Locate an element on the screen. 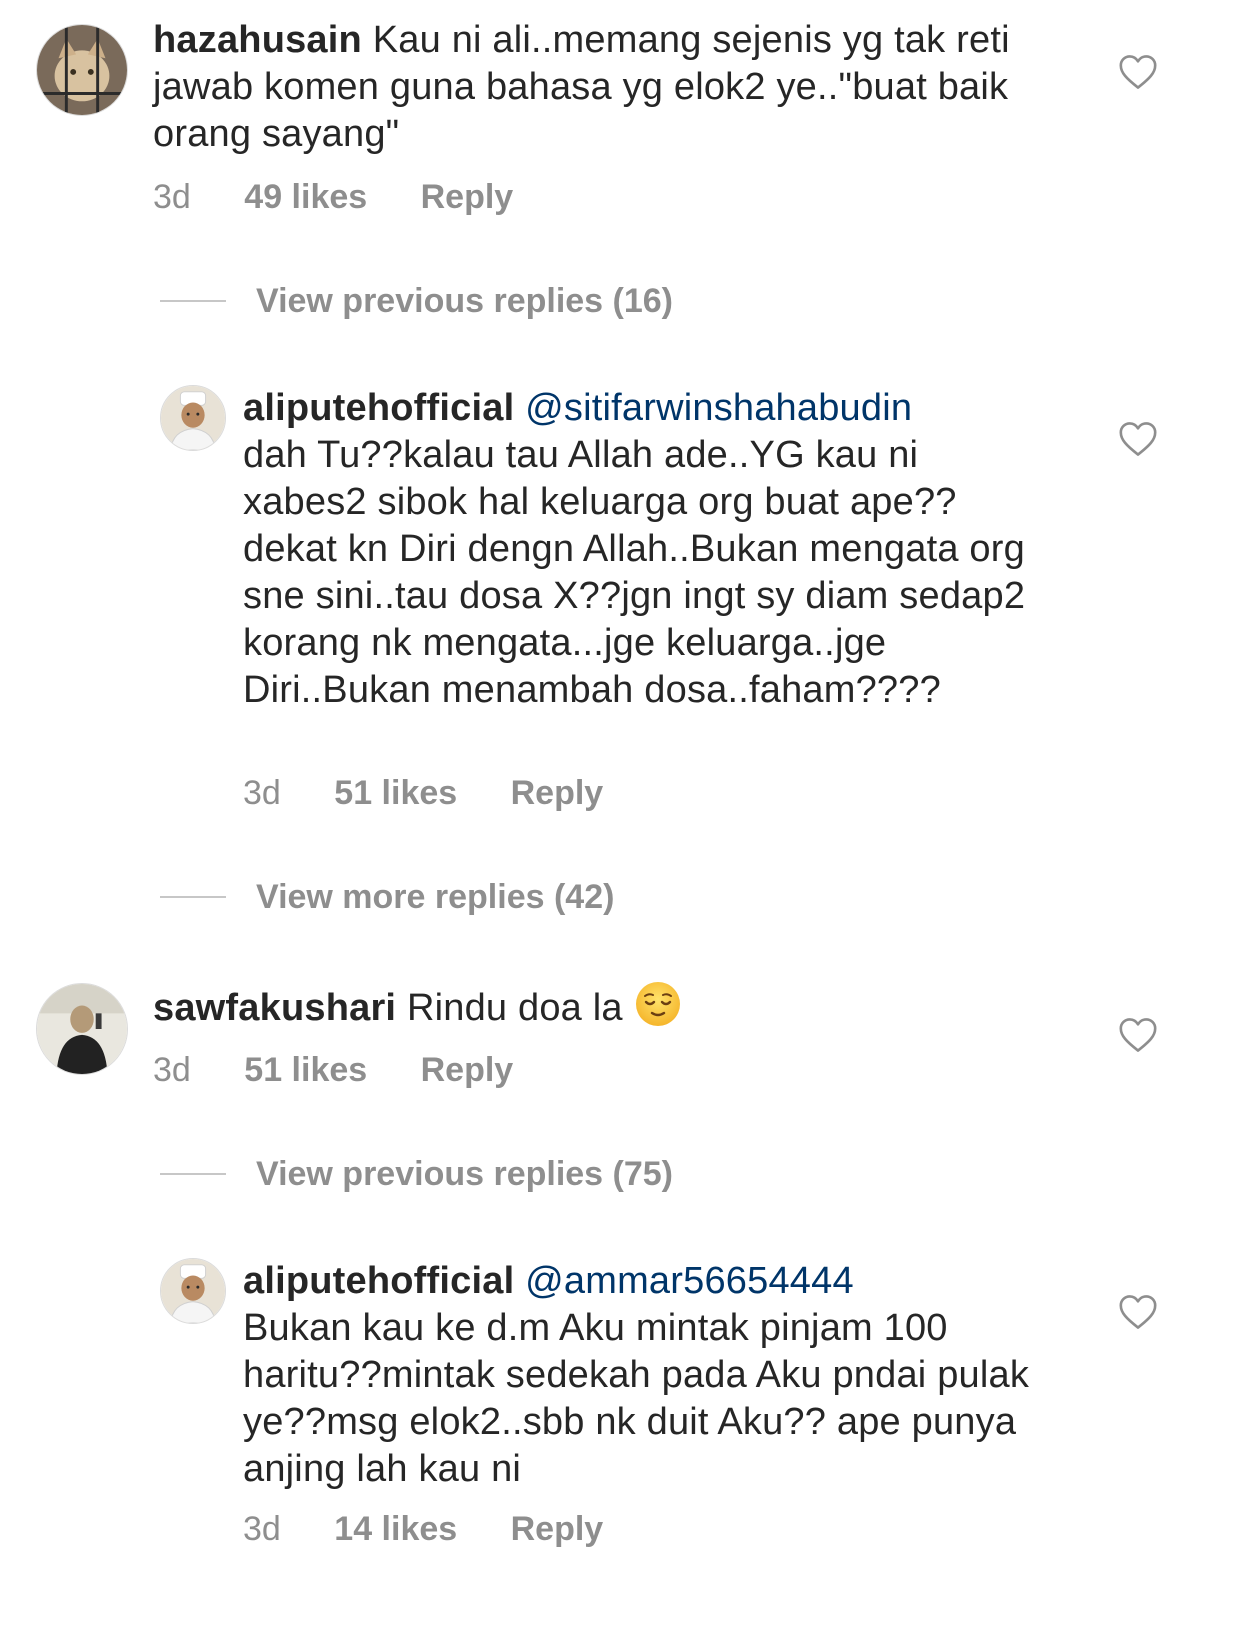 The height and width of the screenshot is (1649, 1242). view-previous-replies-button: View previous replies (75) is located at coordinates (416, 1174).